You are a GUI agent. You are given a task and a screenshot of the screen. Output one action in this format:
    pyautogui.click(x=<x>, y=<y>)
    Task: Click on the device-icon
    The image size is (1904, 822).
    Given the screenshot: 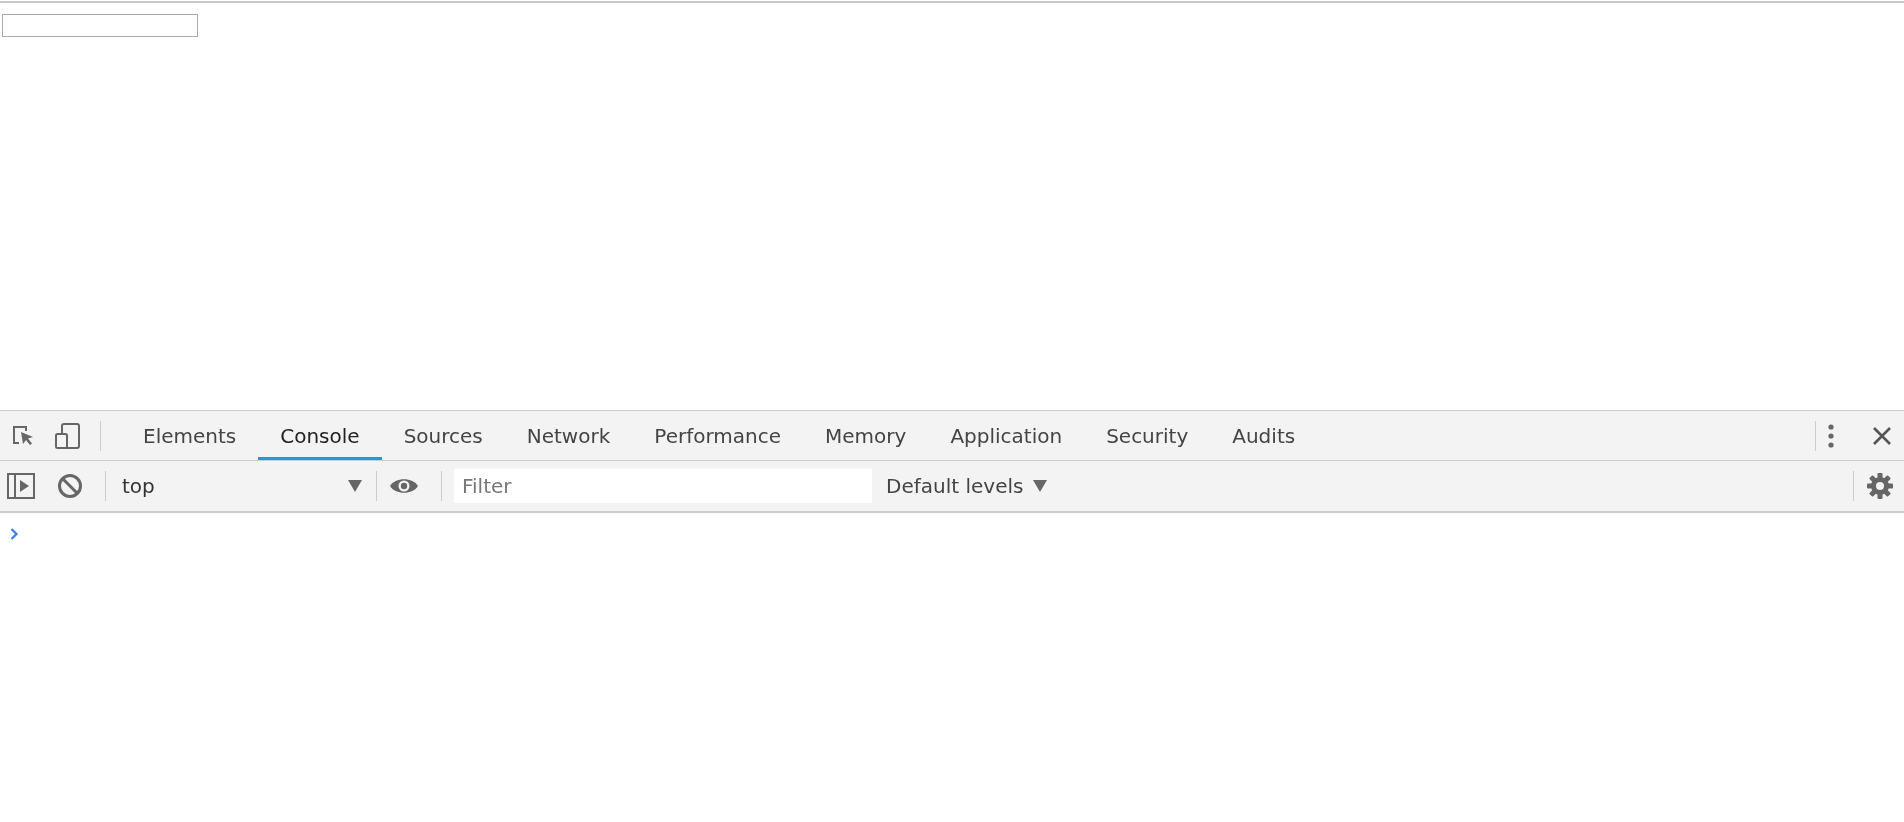 What is the action you would take?
    pyautogui.click(x=68, y=435)
    